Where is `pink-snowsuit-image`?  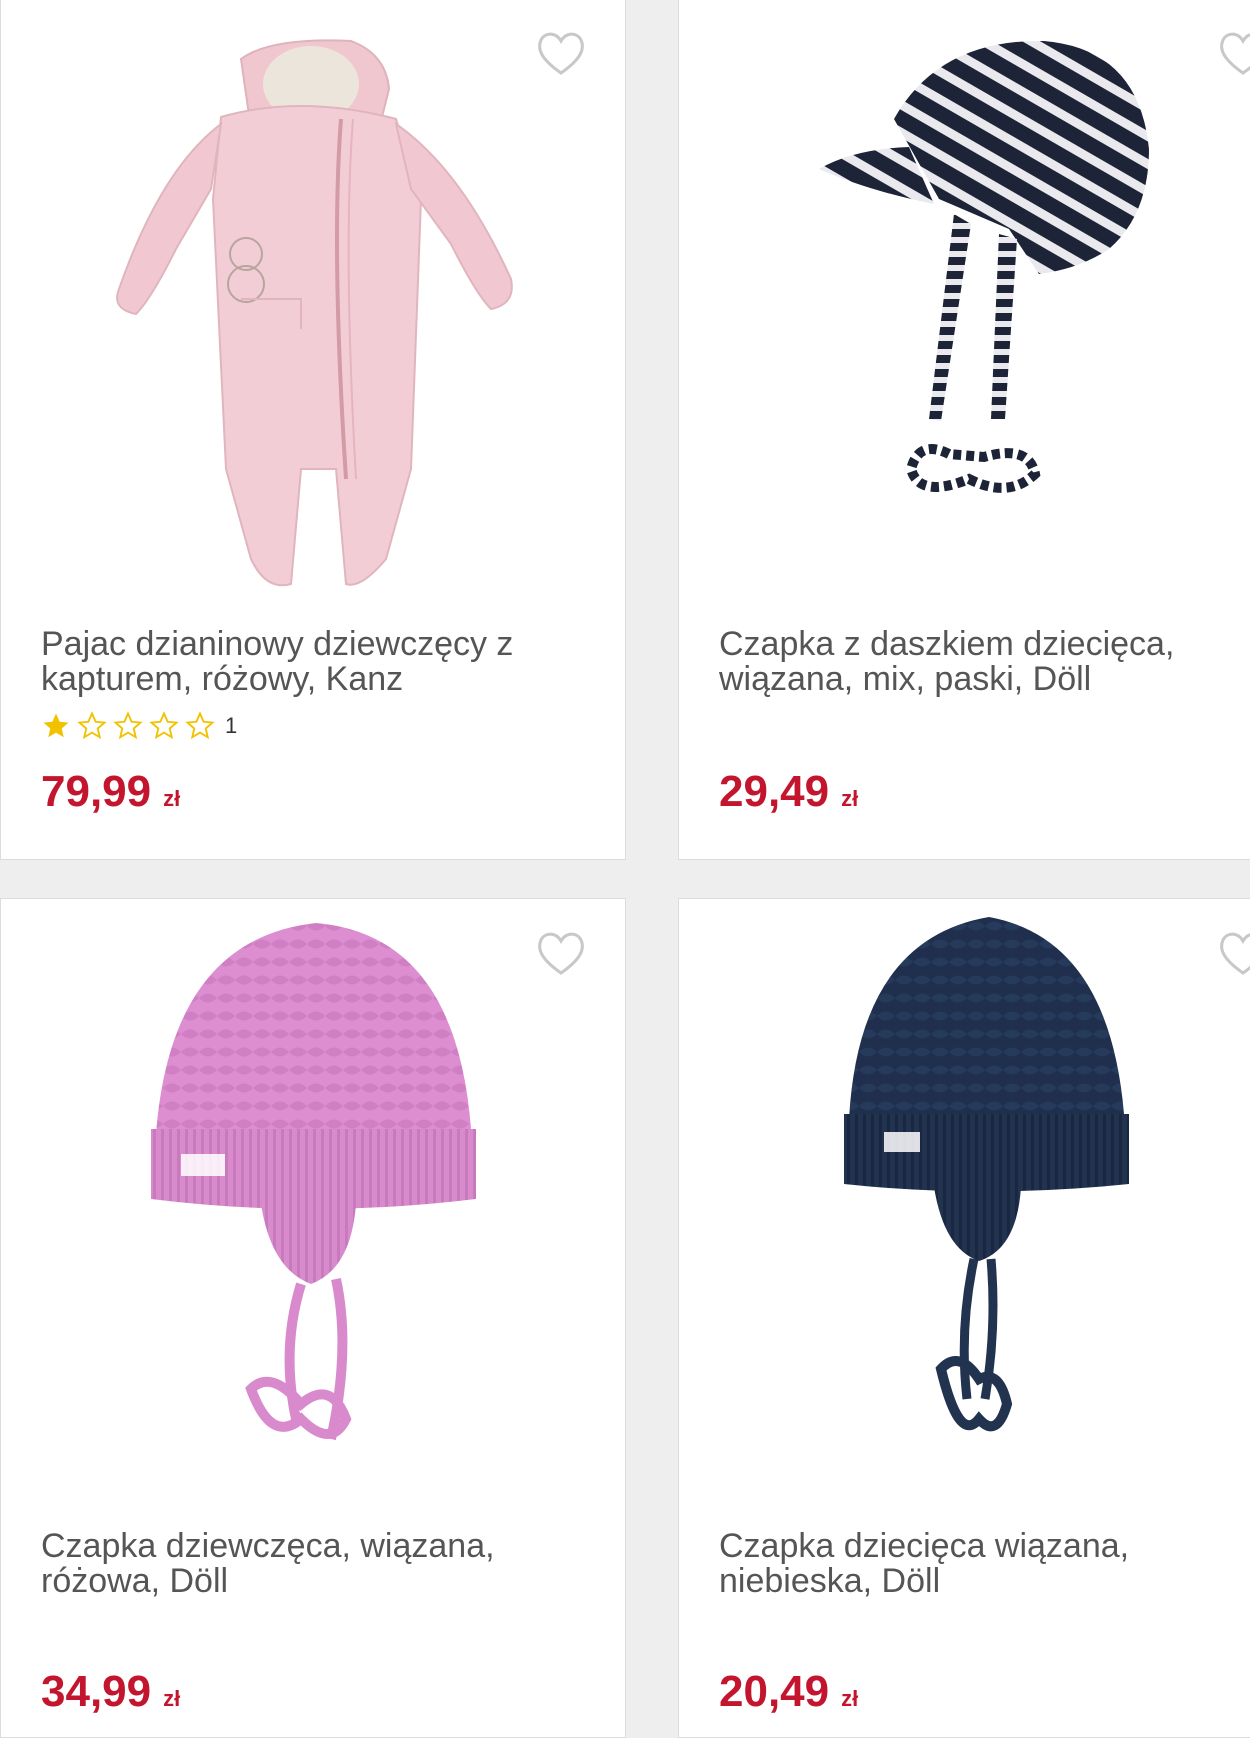 pink-snowsuit-image is located at coordinates (314, 313).